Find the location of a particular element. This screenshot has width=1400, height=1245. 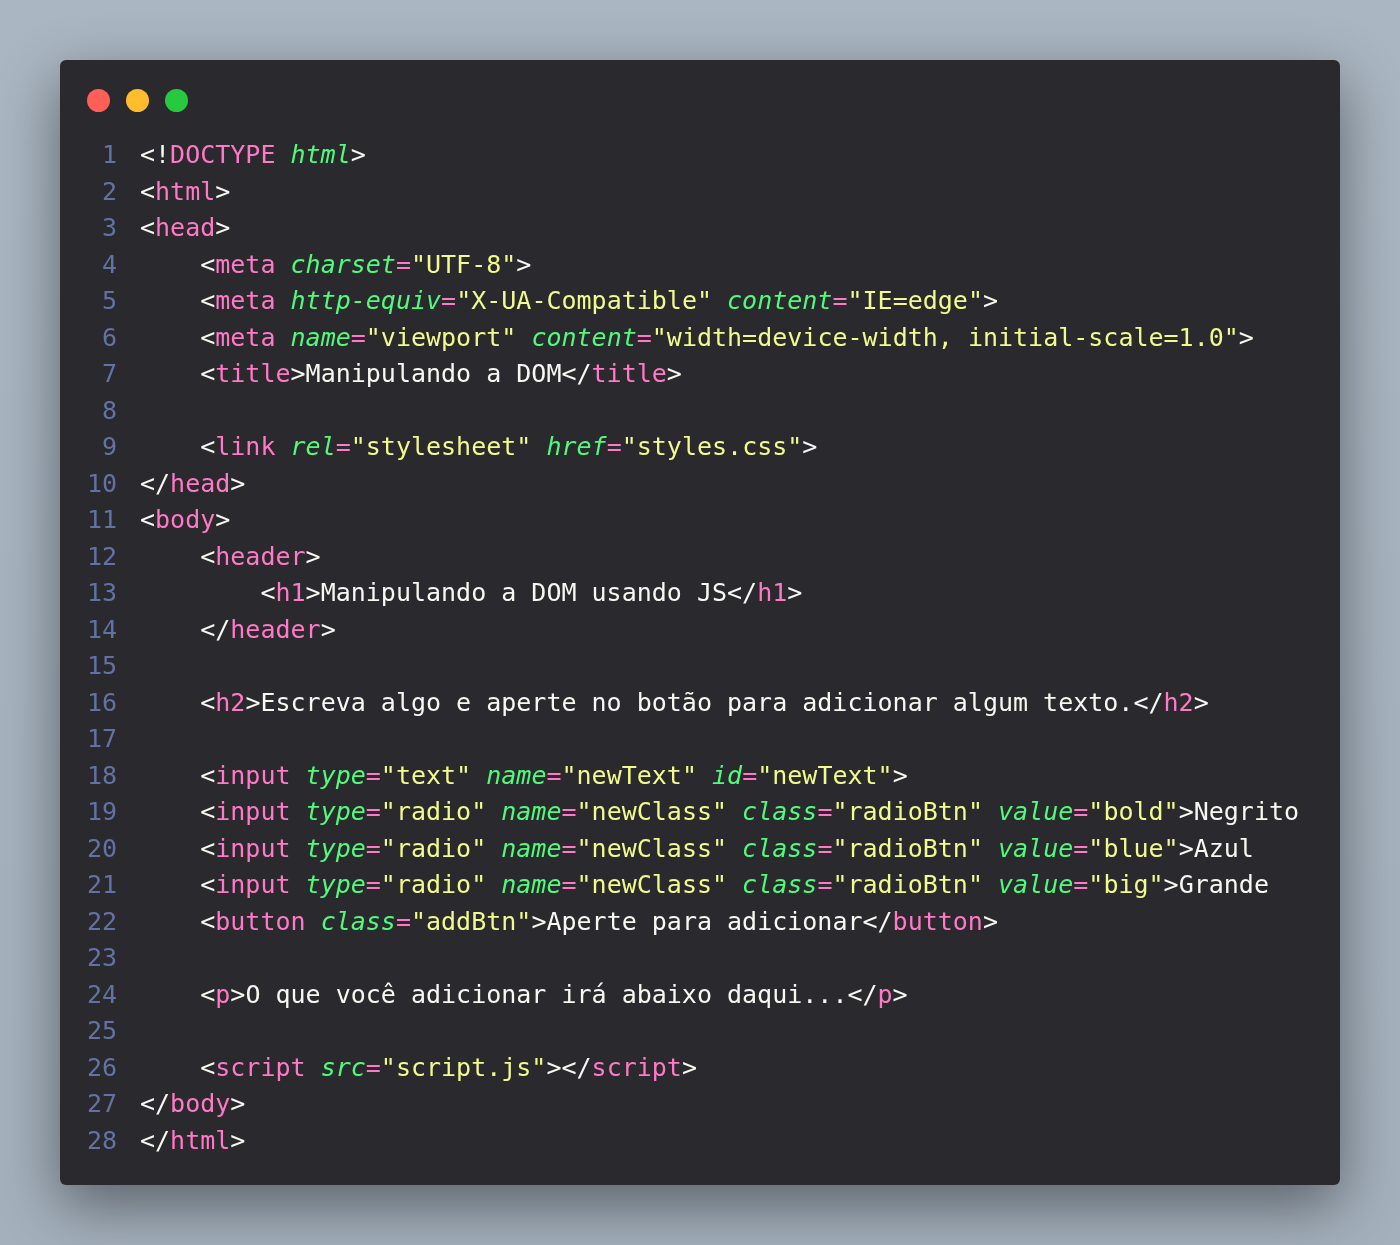

line-number: 5 is located at coordinates (108, 301).